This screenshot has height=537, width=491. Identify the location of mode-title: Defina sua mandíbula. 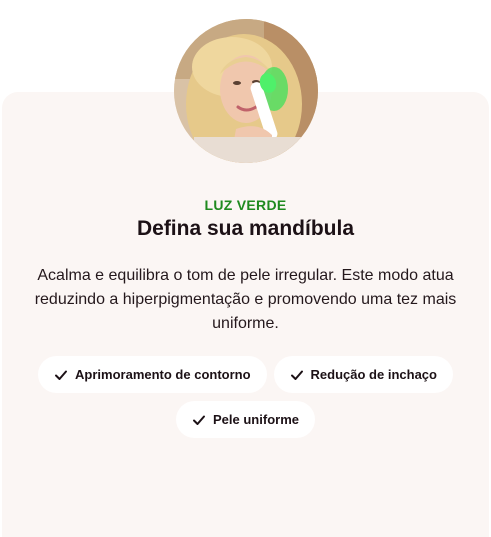
(245, 228).